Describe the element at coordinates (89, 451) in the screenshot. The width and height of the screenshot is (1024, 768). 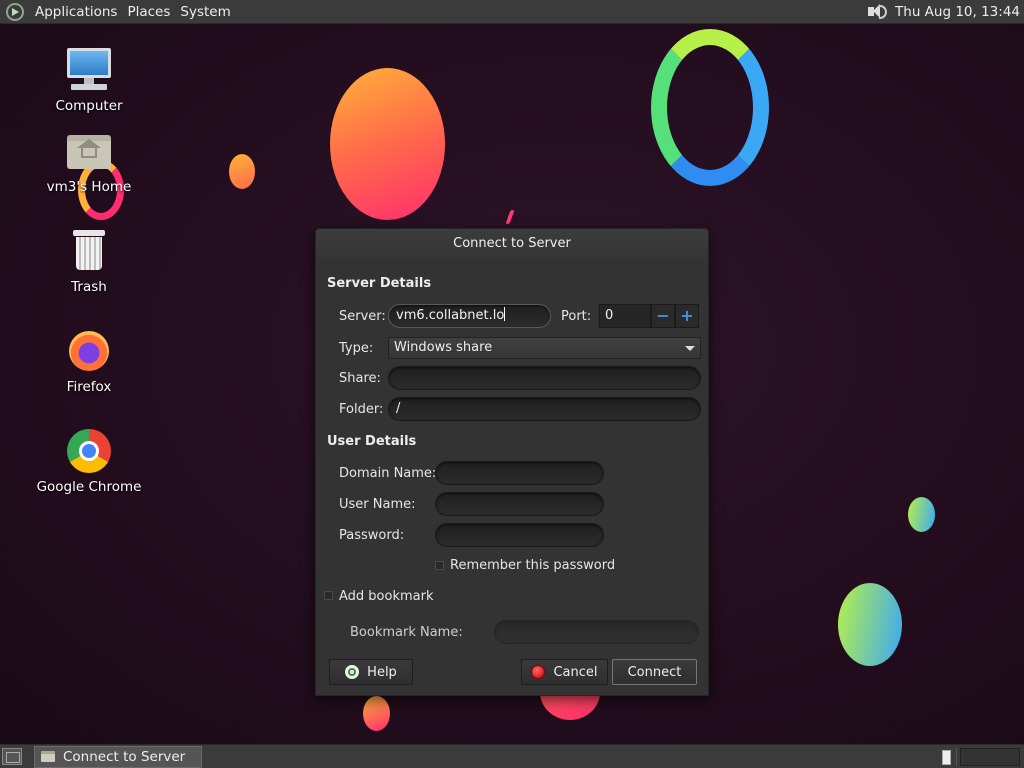
I see `chrome-icon` at that location.